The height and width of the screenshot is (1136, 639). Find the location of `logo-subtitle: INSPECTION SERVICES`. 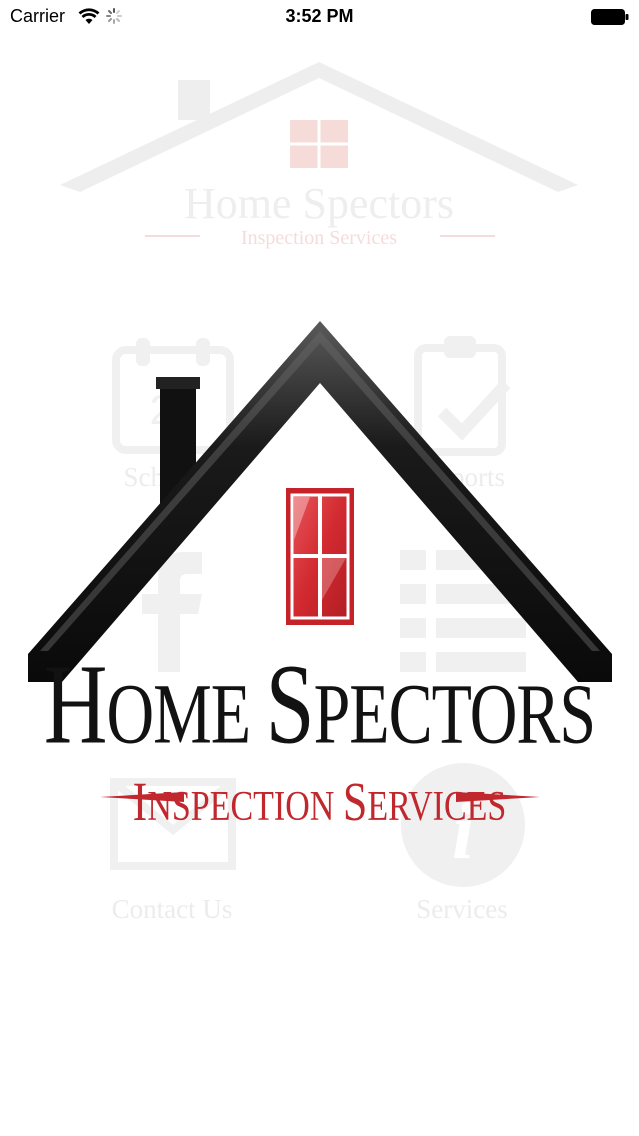

logo-subtitle: INSPECTION SERVICES is located at coordinates (319, 802).